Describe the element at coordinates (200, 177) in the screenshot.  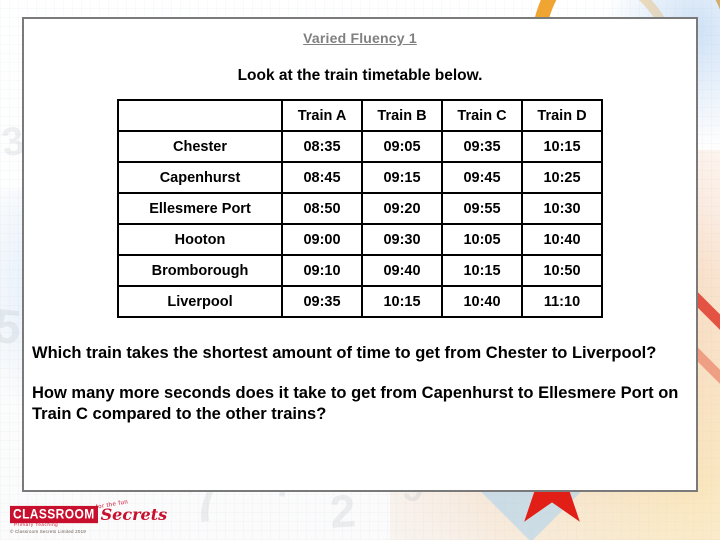
I see `station-name-cell: Capenhurst` at that location.